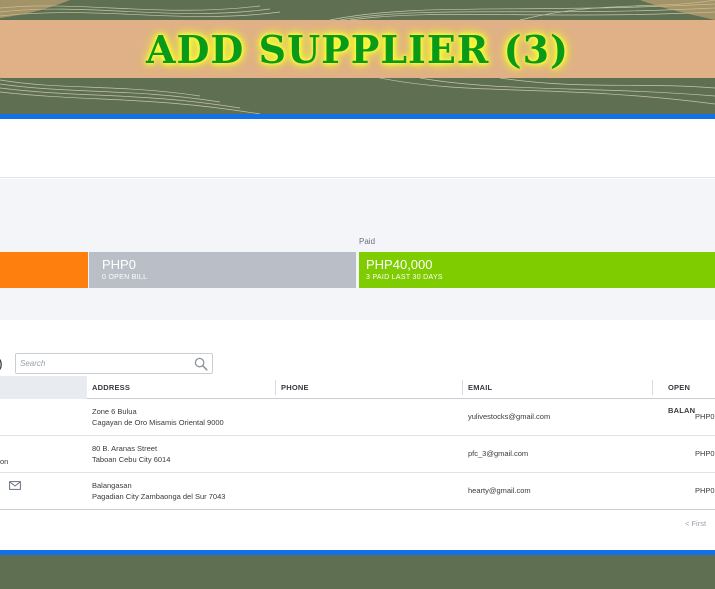 This screenshot has height=589, width=715. Describe the element at coordinates (125, 448) in the screenshot. I see `address-line1: 80 B. Aranas Street` at that location.